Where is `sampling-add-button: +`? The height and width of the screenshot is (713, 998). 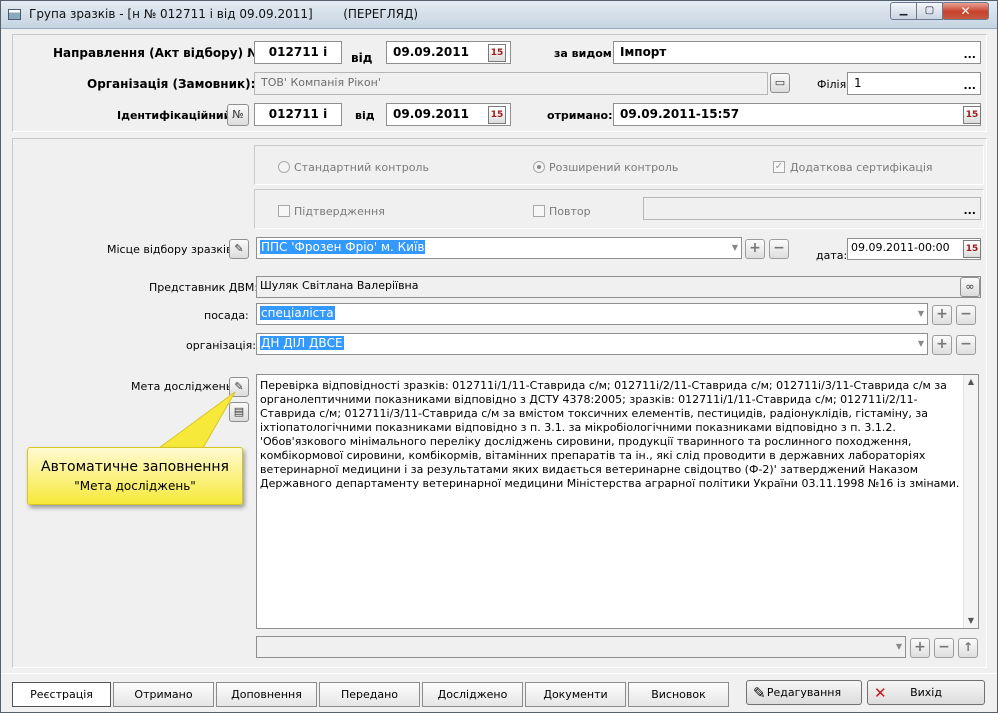
sampling-add-button: + is located at coordinates (755, 249).